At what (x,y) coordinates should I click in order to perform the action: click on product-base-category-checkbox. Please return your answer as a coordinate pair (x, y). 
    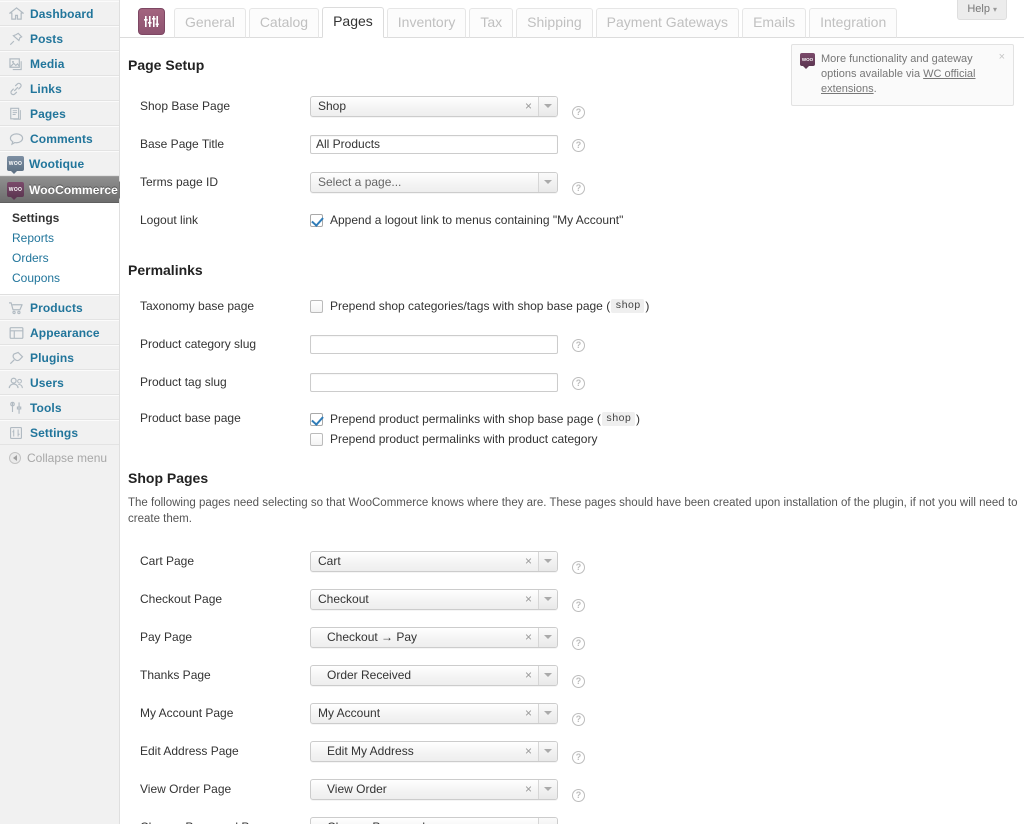
    Looking at the image, I should click on (316, 439).